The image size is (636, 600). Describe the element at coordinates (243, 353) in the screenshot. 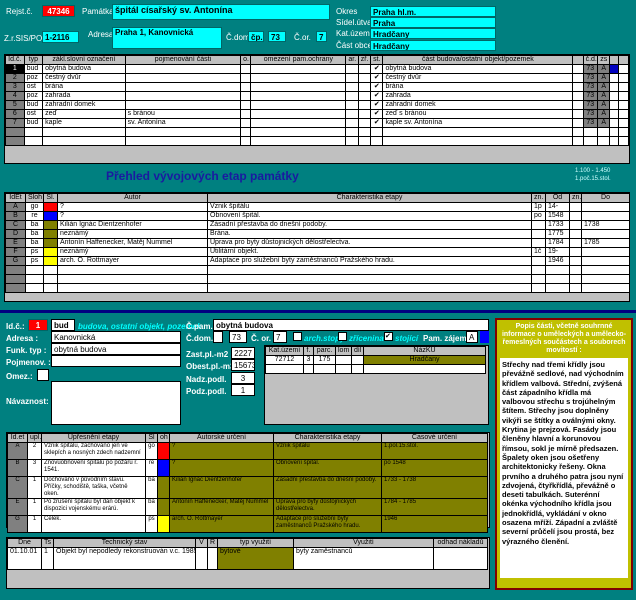

I see `zast-field: 2227` at that location.